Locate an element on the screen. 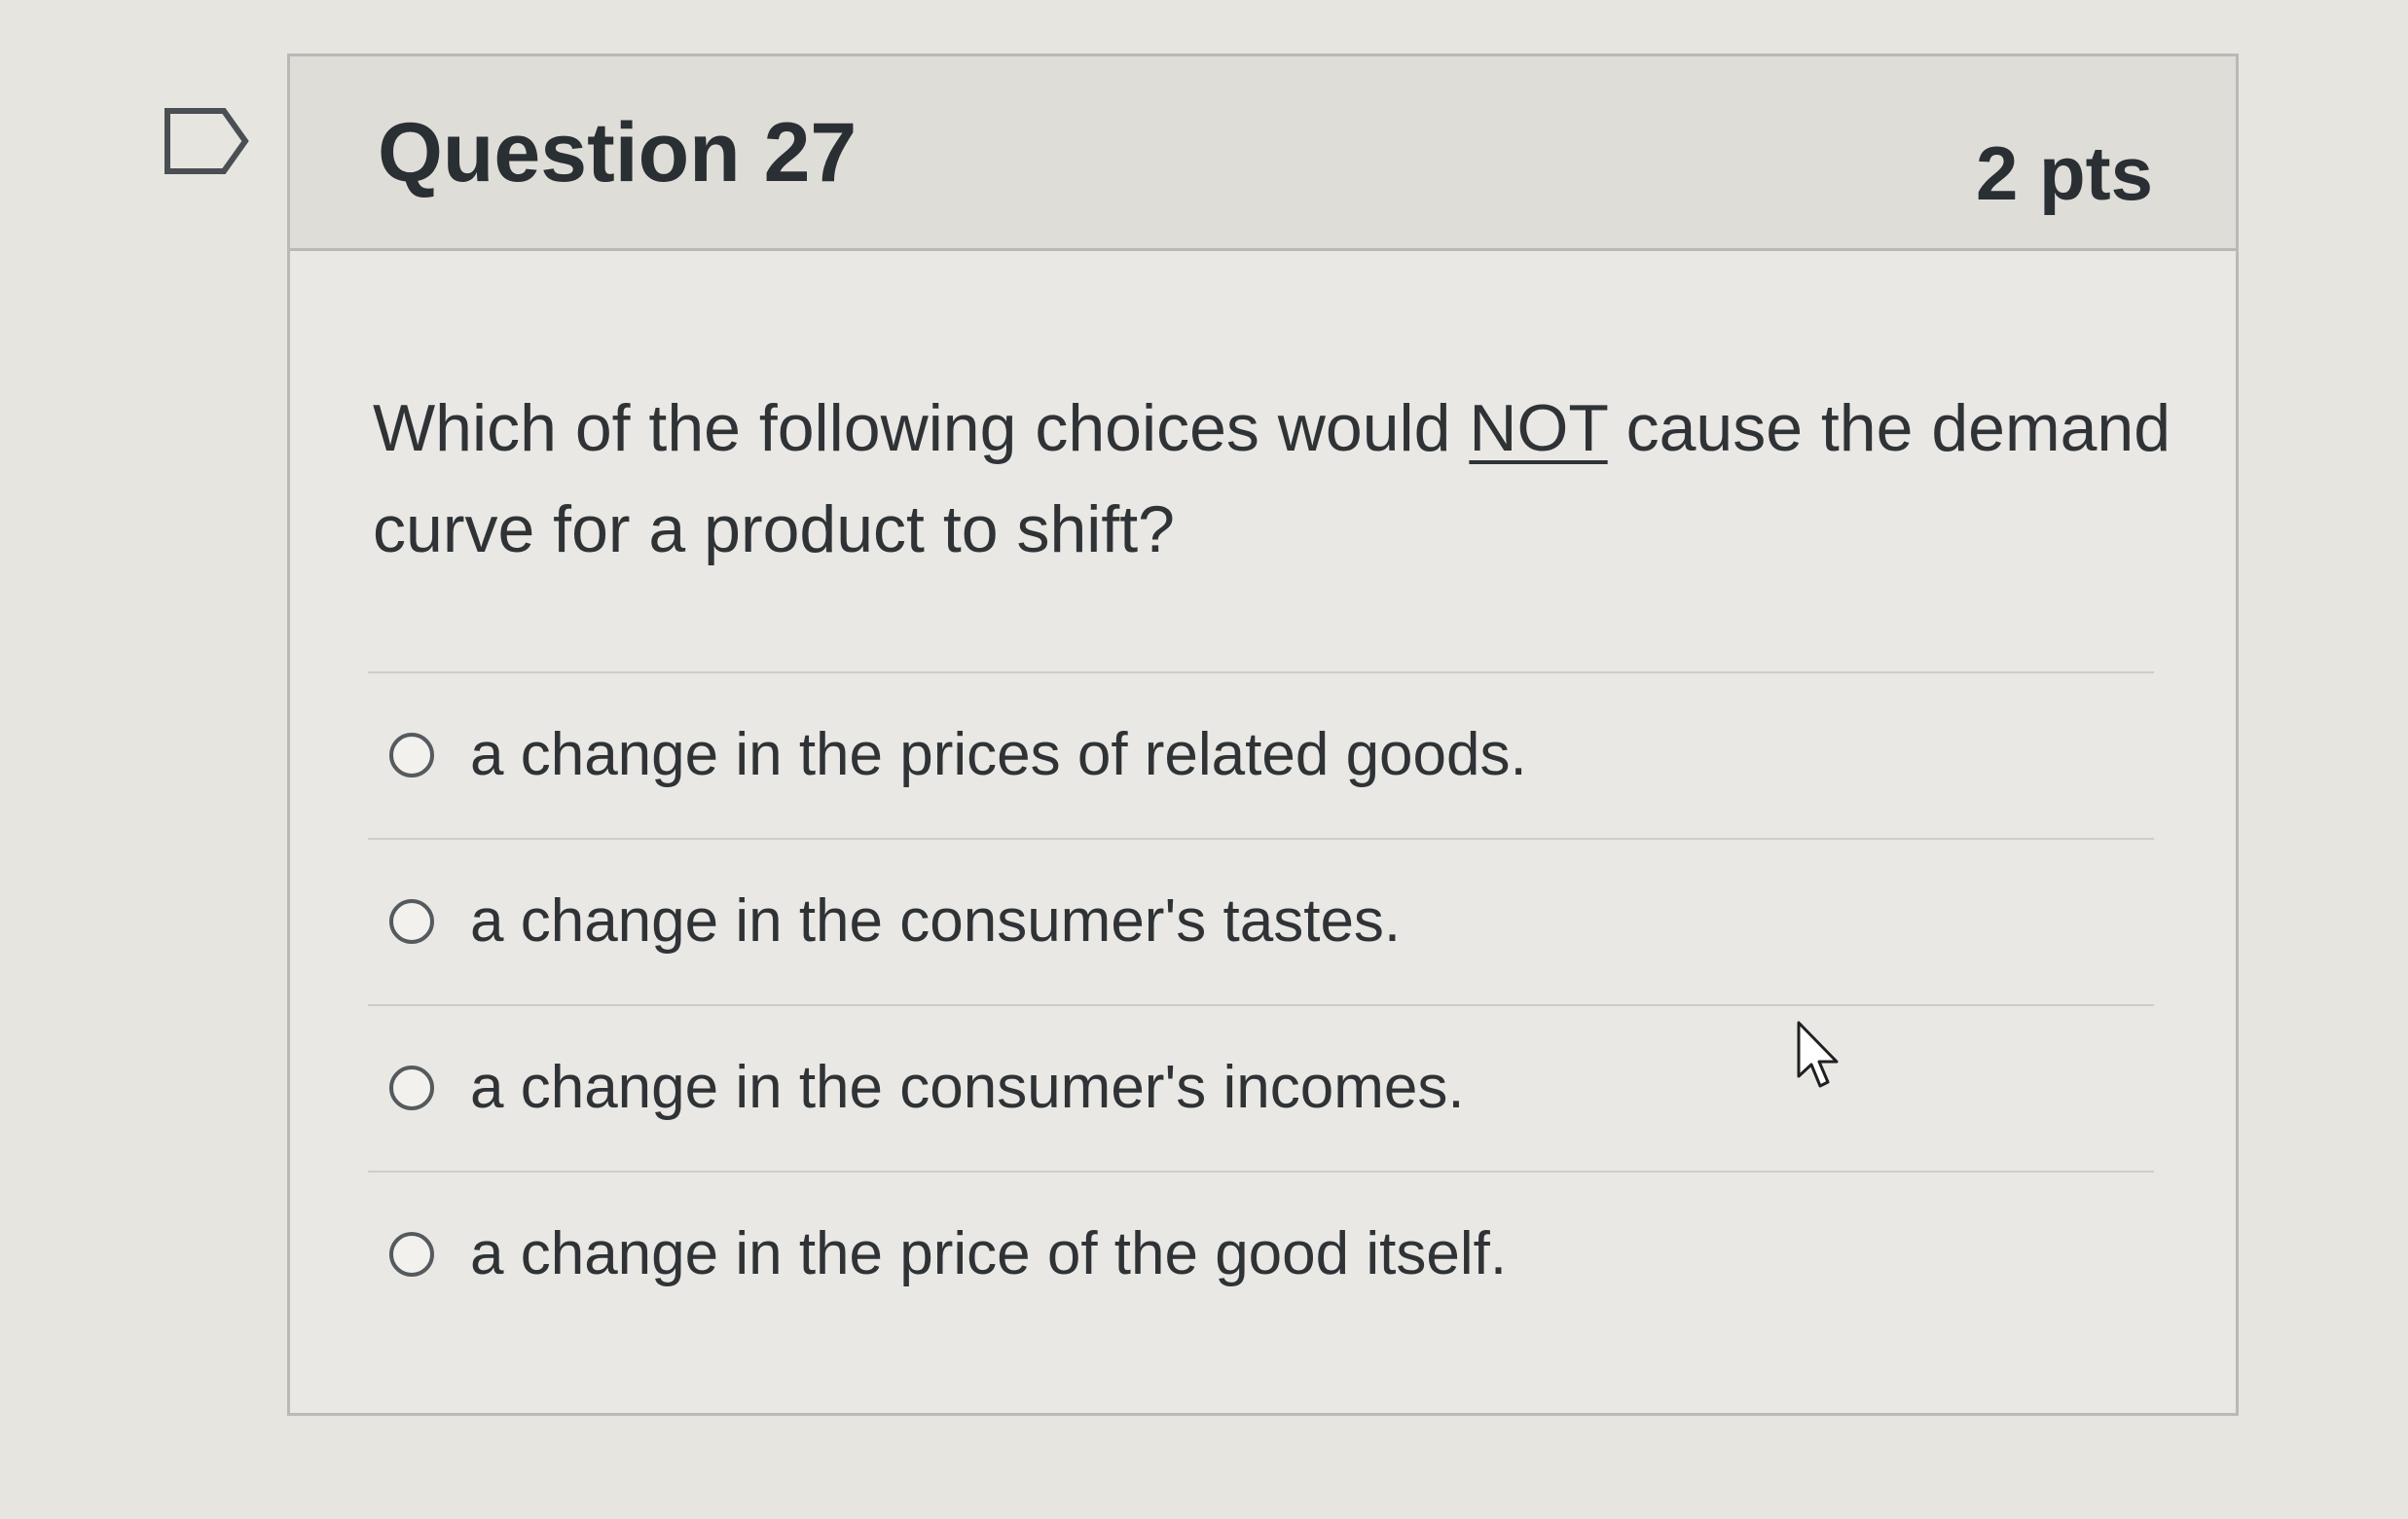 This screenshot has width=2408, height=1519. answer-option: a change in the consumer's incomes. is located at coordinates (1261, 1088).